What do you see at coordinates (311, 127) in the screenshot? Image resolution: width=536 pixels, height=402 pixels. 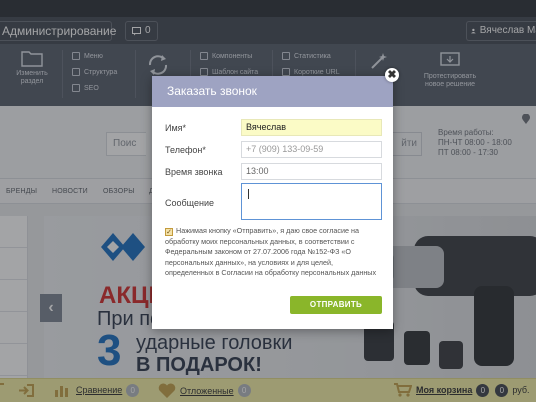 I see `name-field: Вячеслав` at bounding box center [311, 127].